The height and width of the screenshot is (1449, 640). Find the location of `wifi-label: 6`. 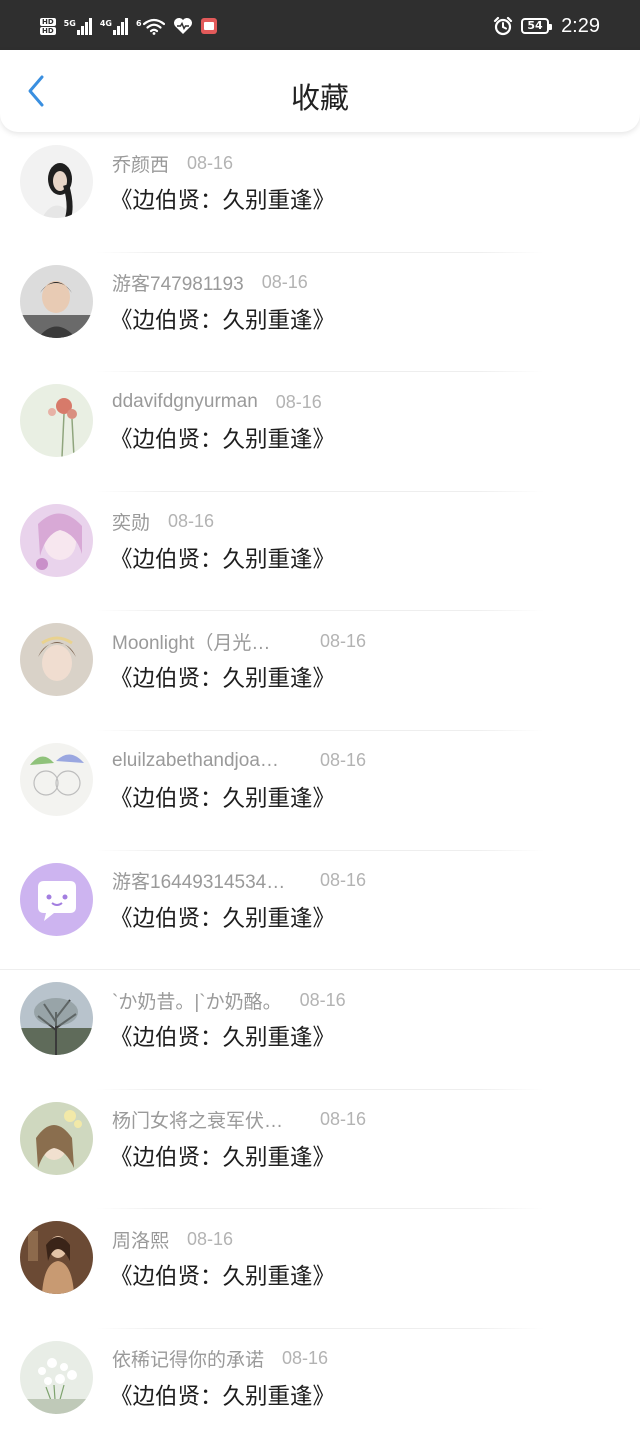

wifi-label: 6 is located at coordinates (138, 23).